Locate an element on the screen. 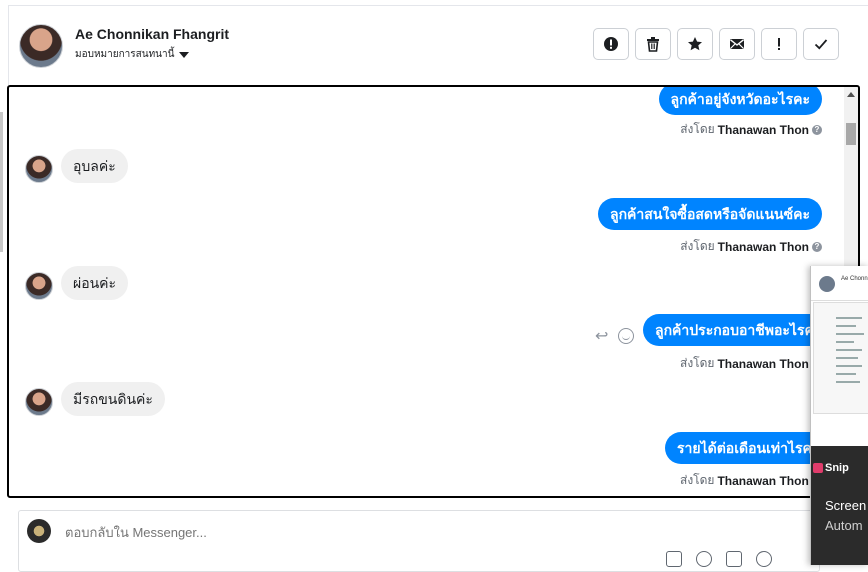 The image size is (868, 572). overlay-thumb-text: Ae Chonni is located at coordinates (854, 279).